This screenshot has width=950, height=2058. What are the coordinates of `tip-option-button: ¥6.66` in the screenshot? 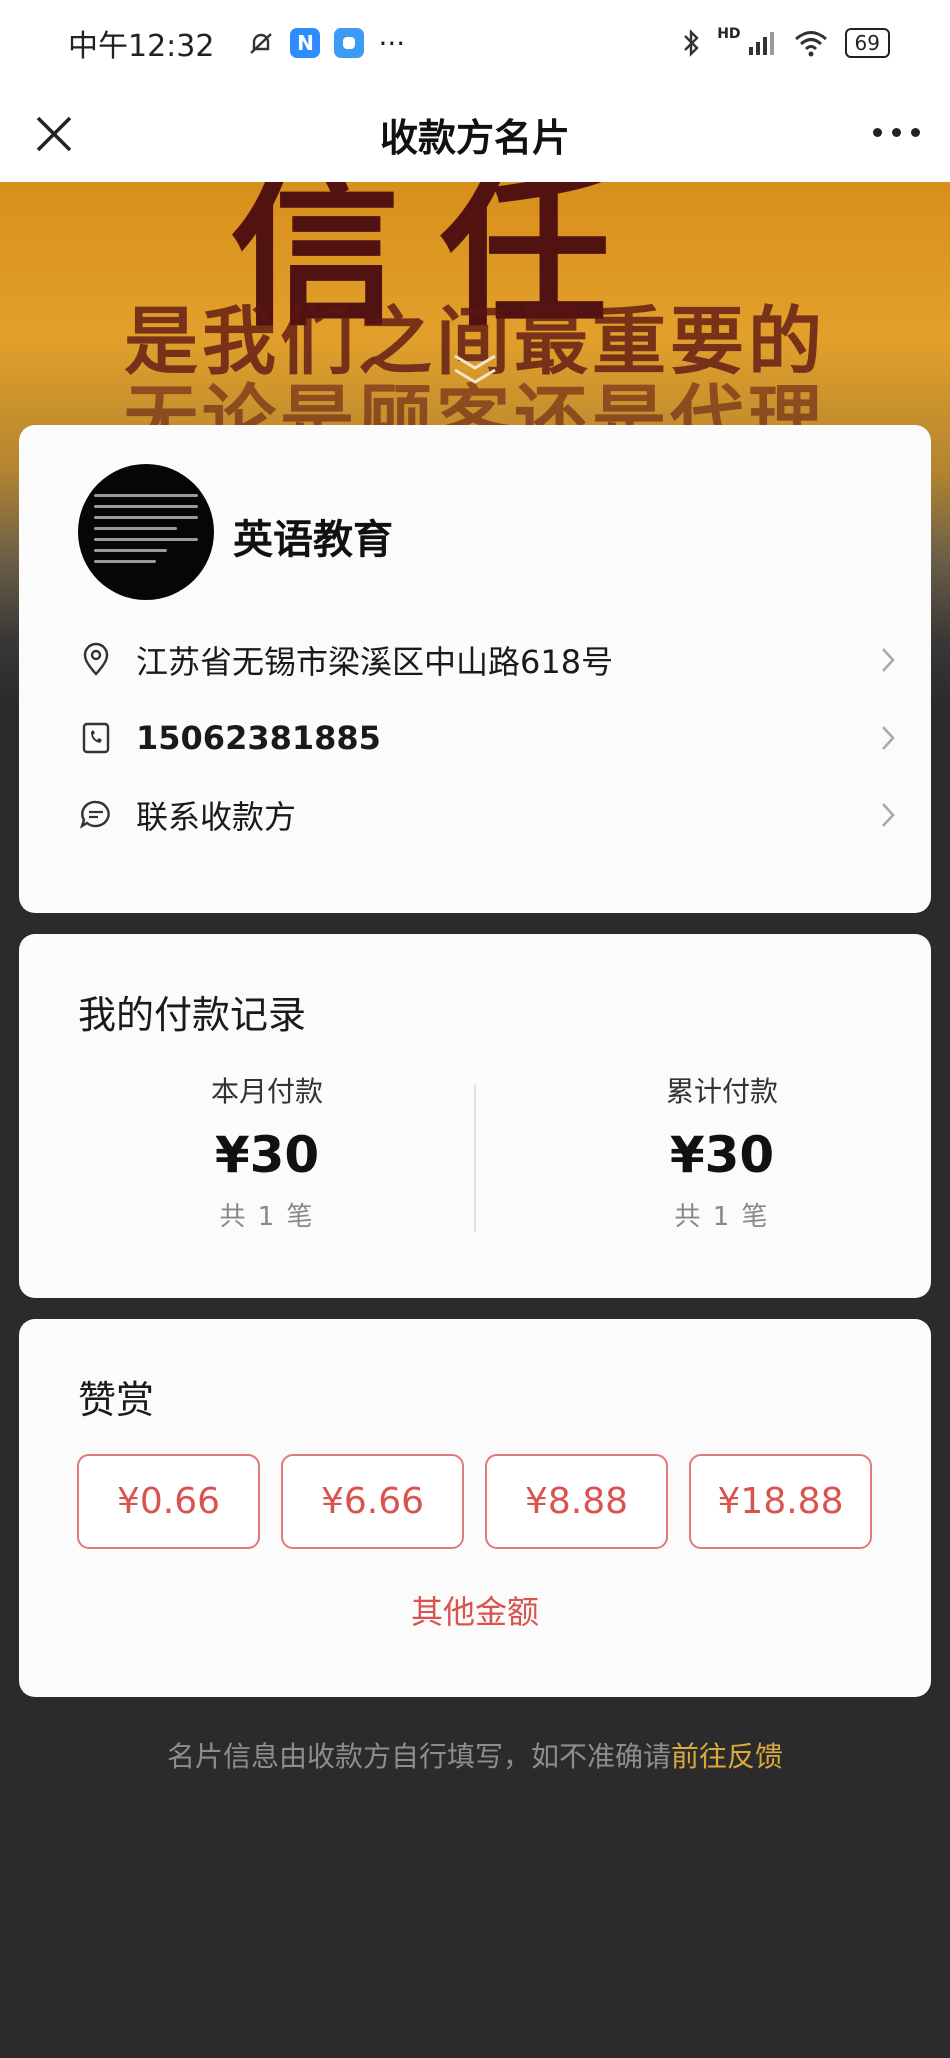 It's located at (372, 1501).